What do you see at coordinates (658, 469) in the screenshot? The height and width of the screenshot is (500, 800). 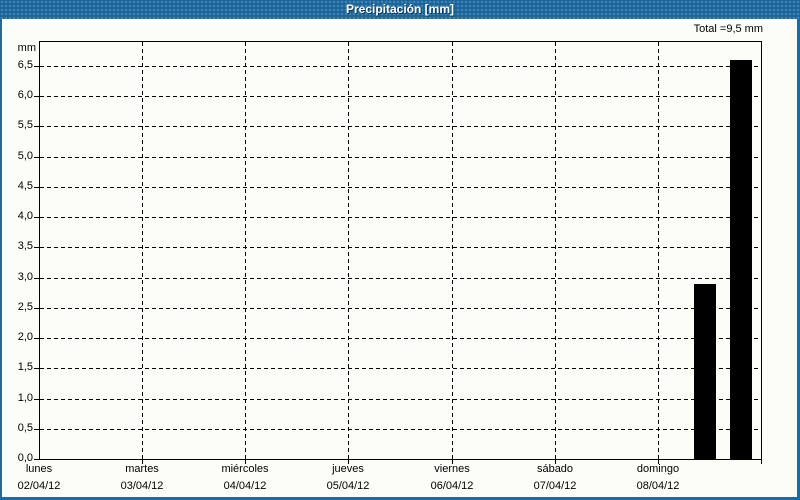 I see `day-name: domingo` at bounding box center [658, 469].